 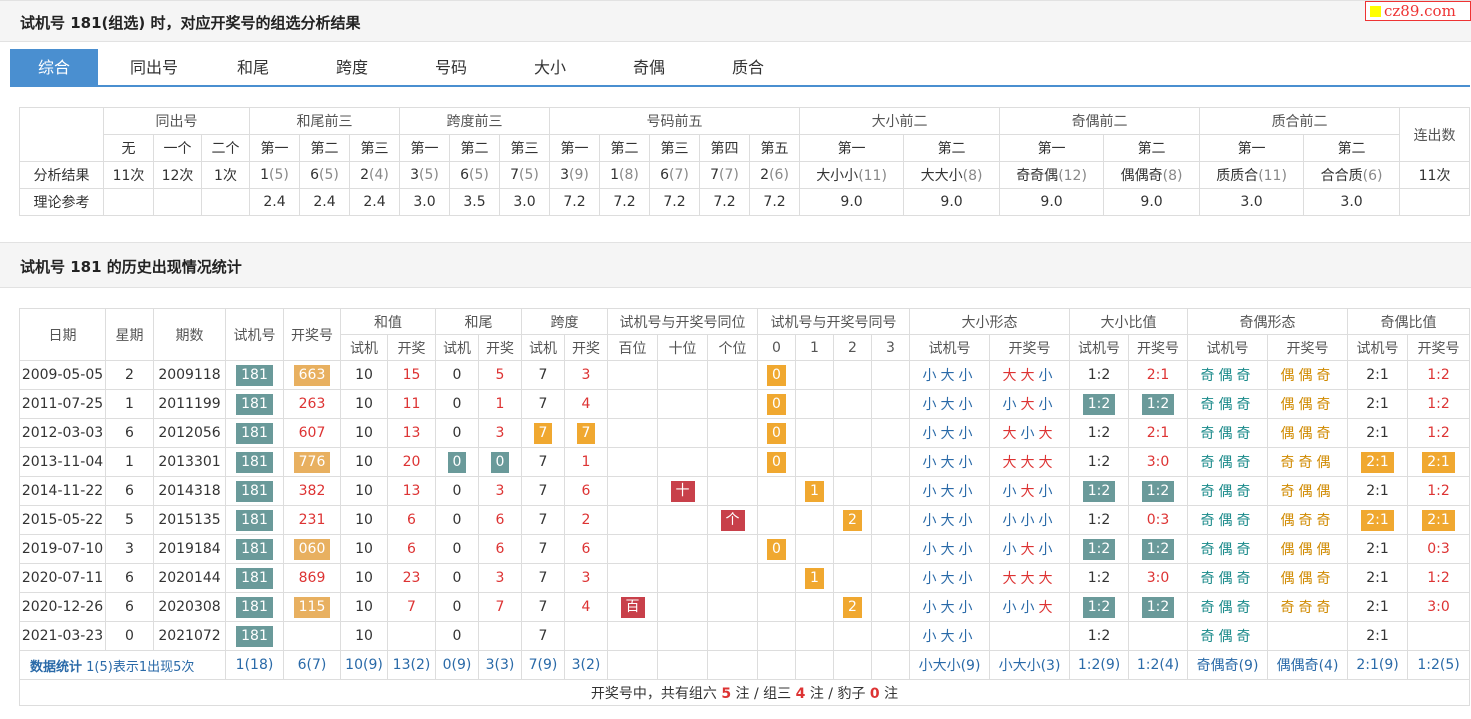 I want to click on table-row: 2021-03-23 0 2021072 181 10 0 7 小大小 1:2 奇偶奇 2:1, so click(x=745, y=636).